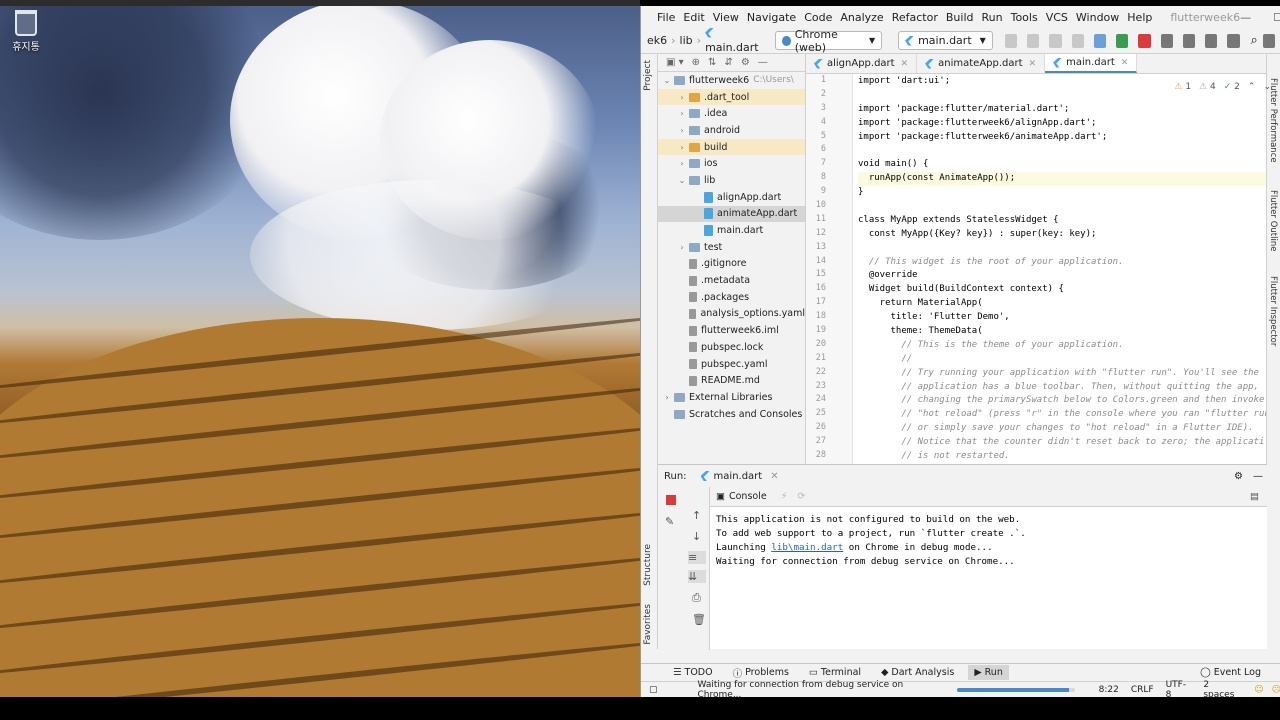 The image size is (1280, 720). I want to click on tab-run: ▶ Run, so click(988, 672).